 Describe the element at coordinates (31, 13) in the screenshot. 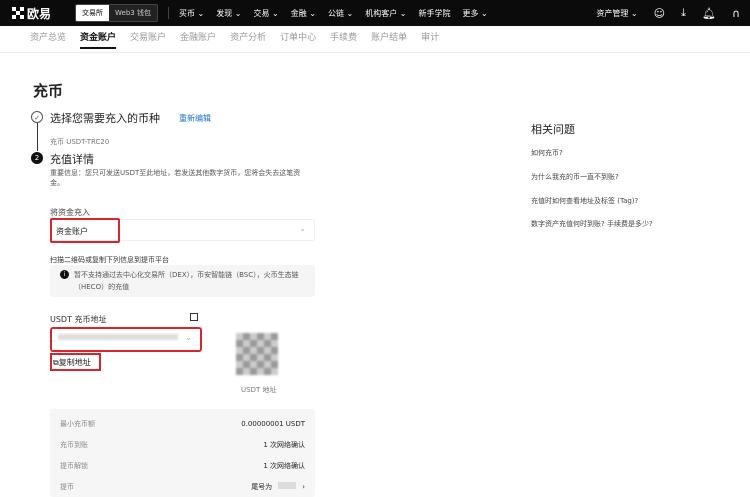

I see `logo: 欧易` at that location.